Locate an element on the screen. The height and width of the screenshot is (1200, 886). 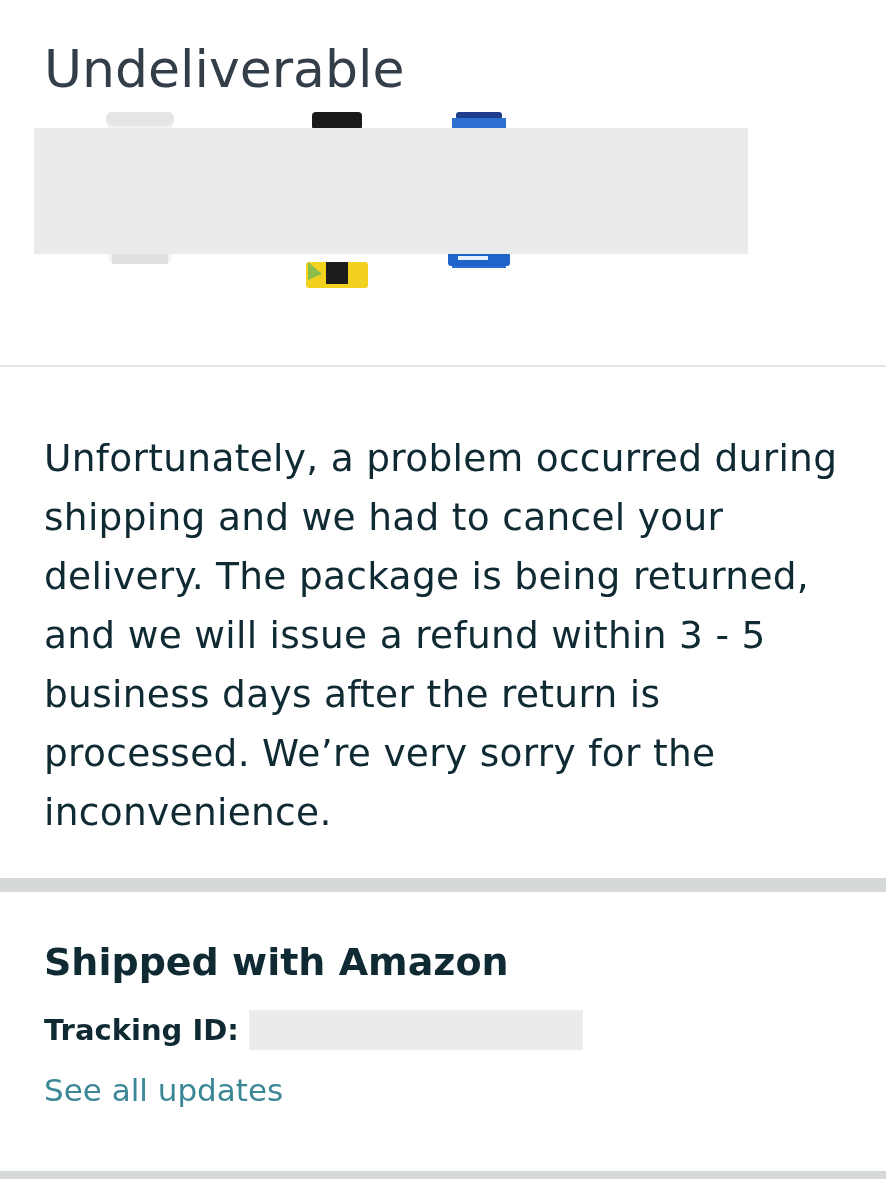
tracking-label: Tracking ID: is located at coordinates (141, 1030).